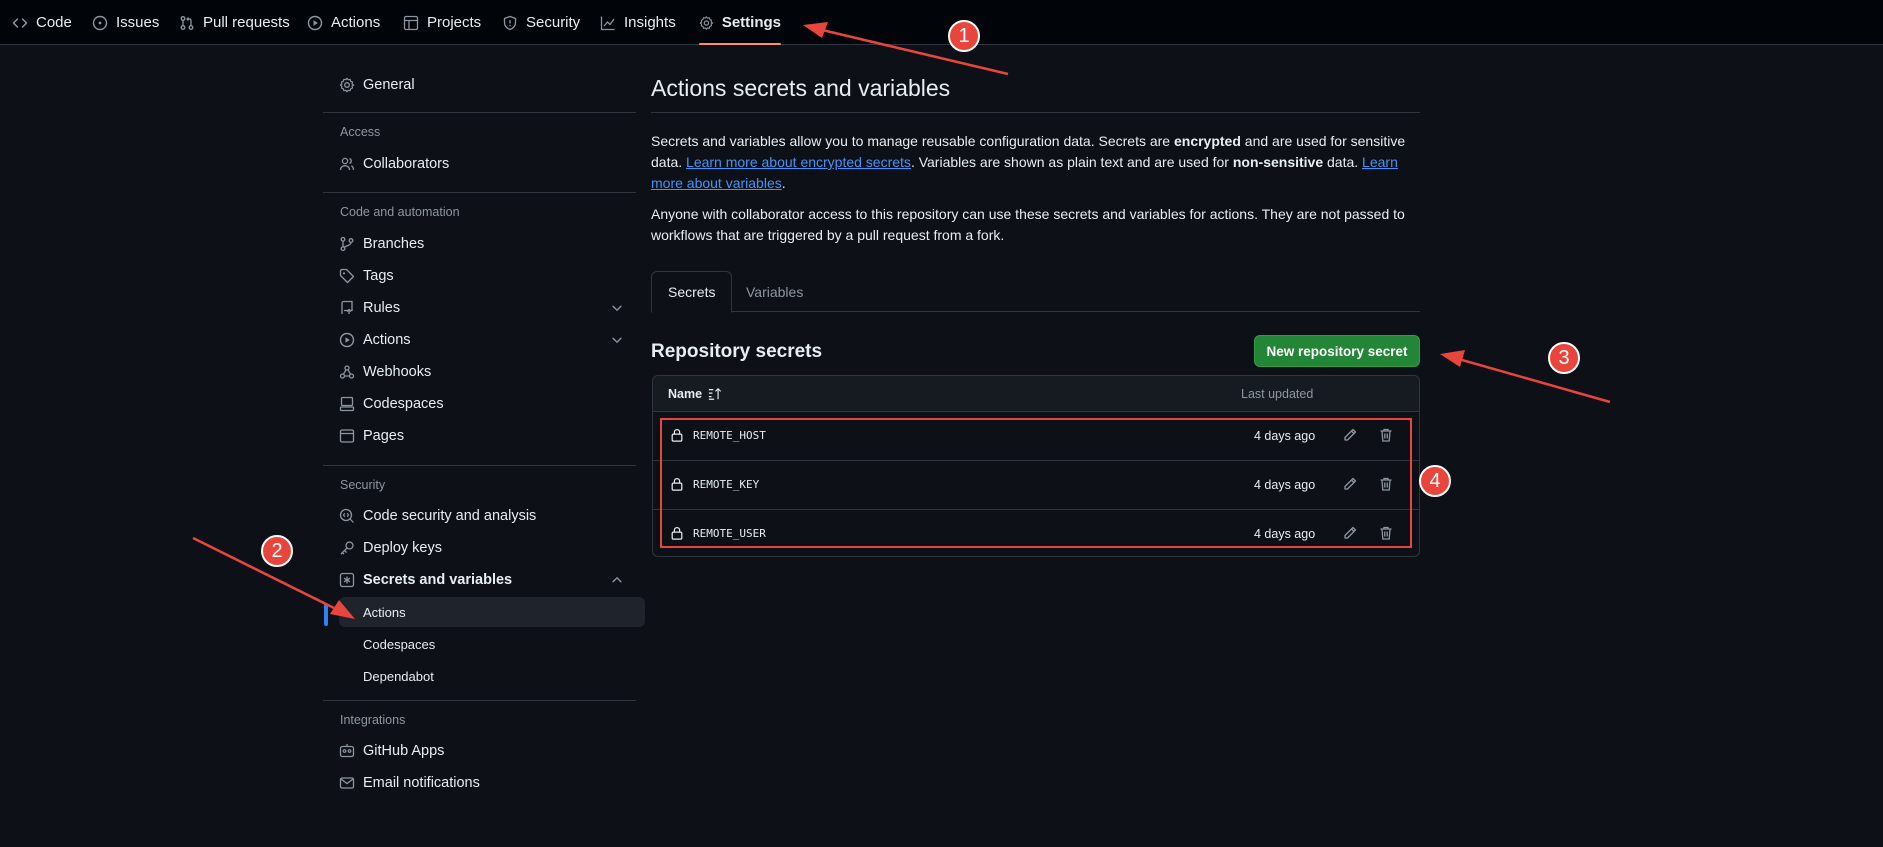 This screenshot has width=1883, height=847. What do you see at coordinates (751, 22) in the screenshot?
I see `nav-tab-label: Settings` at bounding box center [751, 22].